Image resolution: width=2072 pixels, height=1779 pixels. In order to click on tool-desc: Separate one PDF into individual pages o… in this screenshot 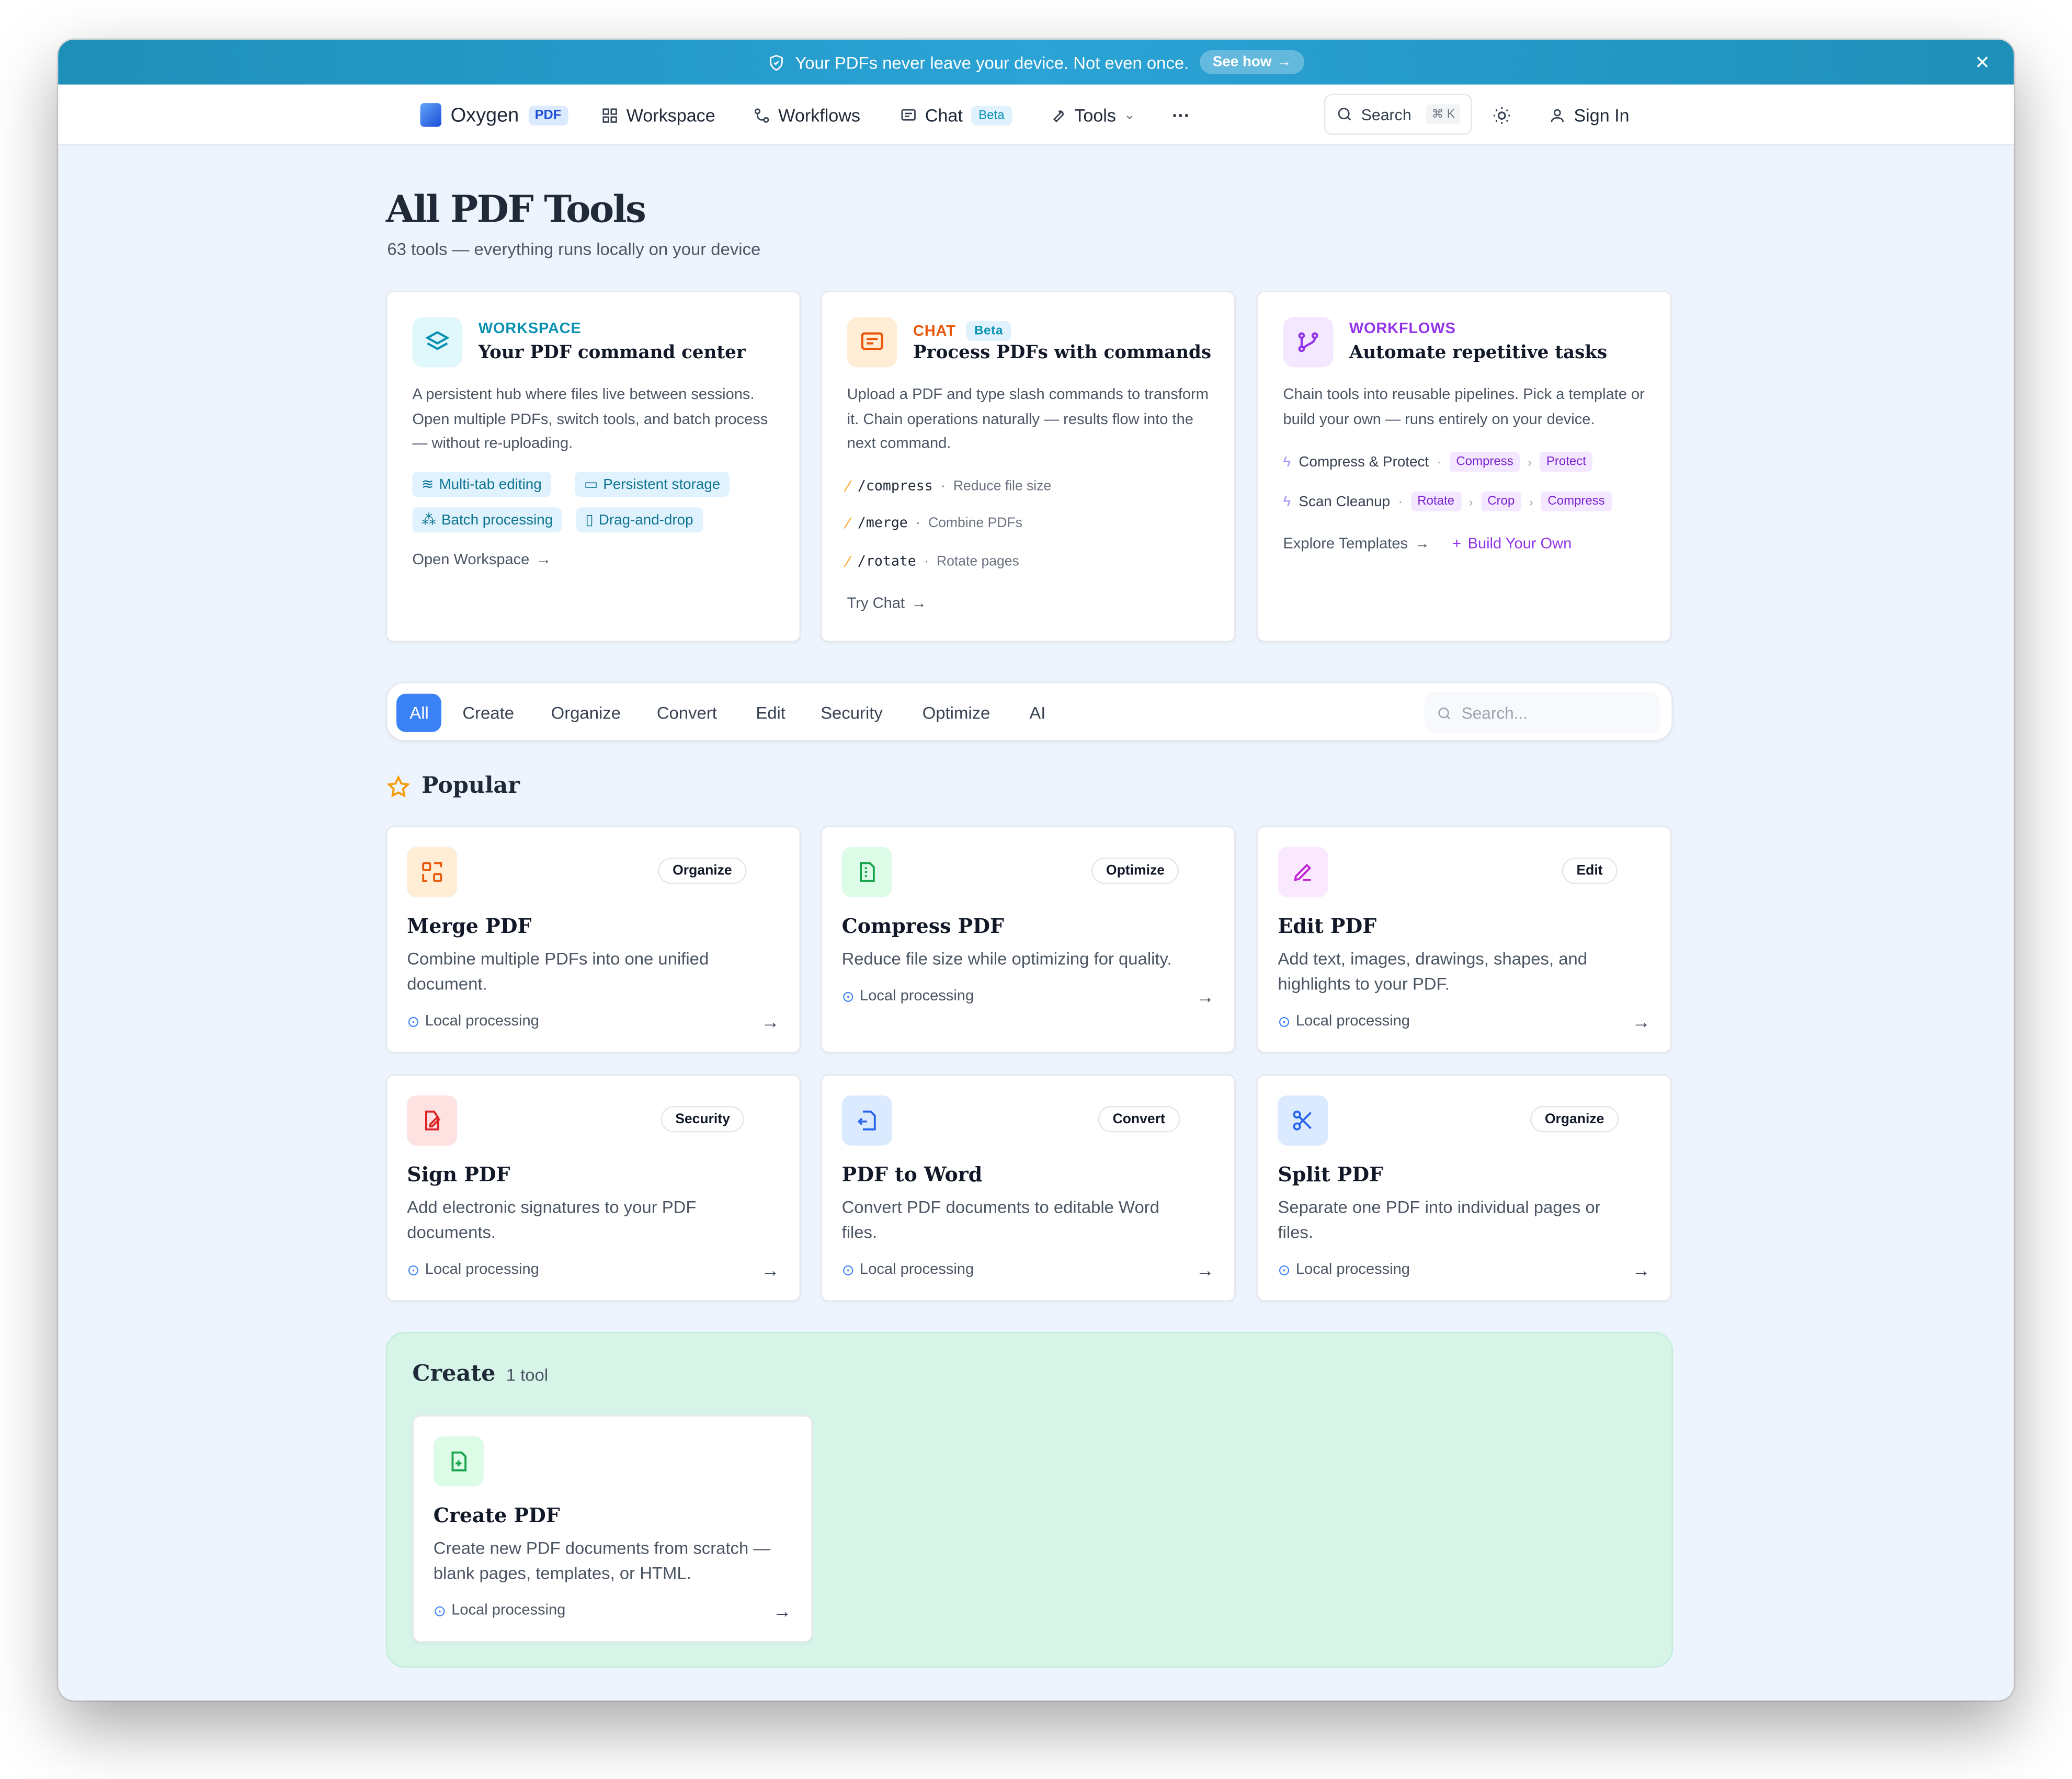, I will do `click(1440, 1219)`.